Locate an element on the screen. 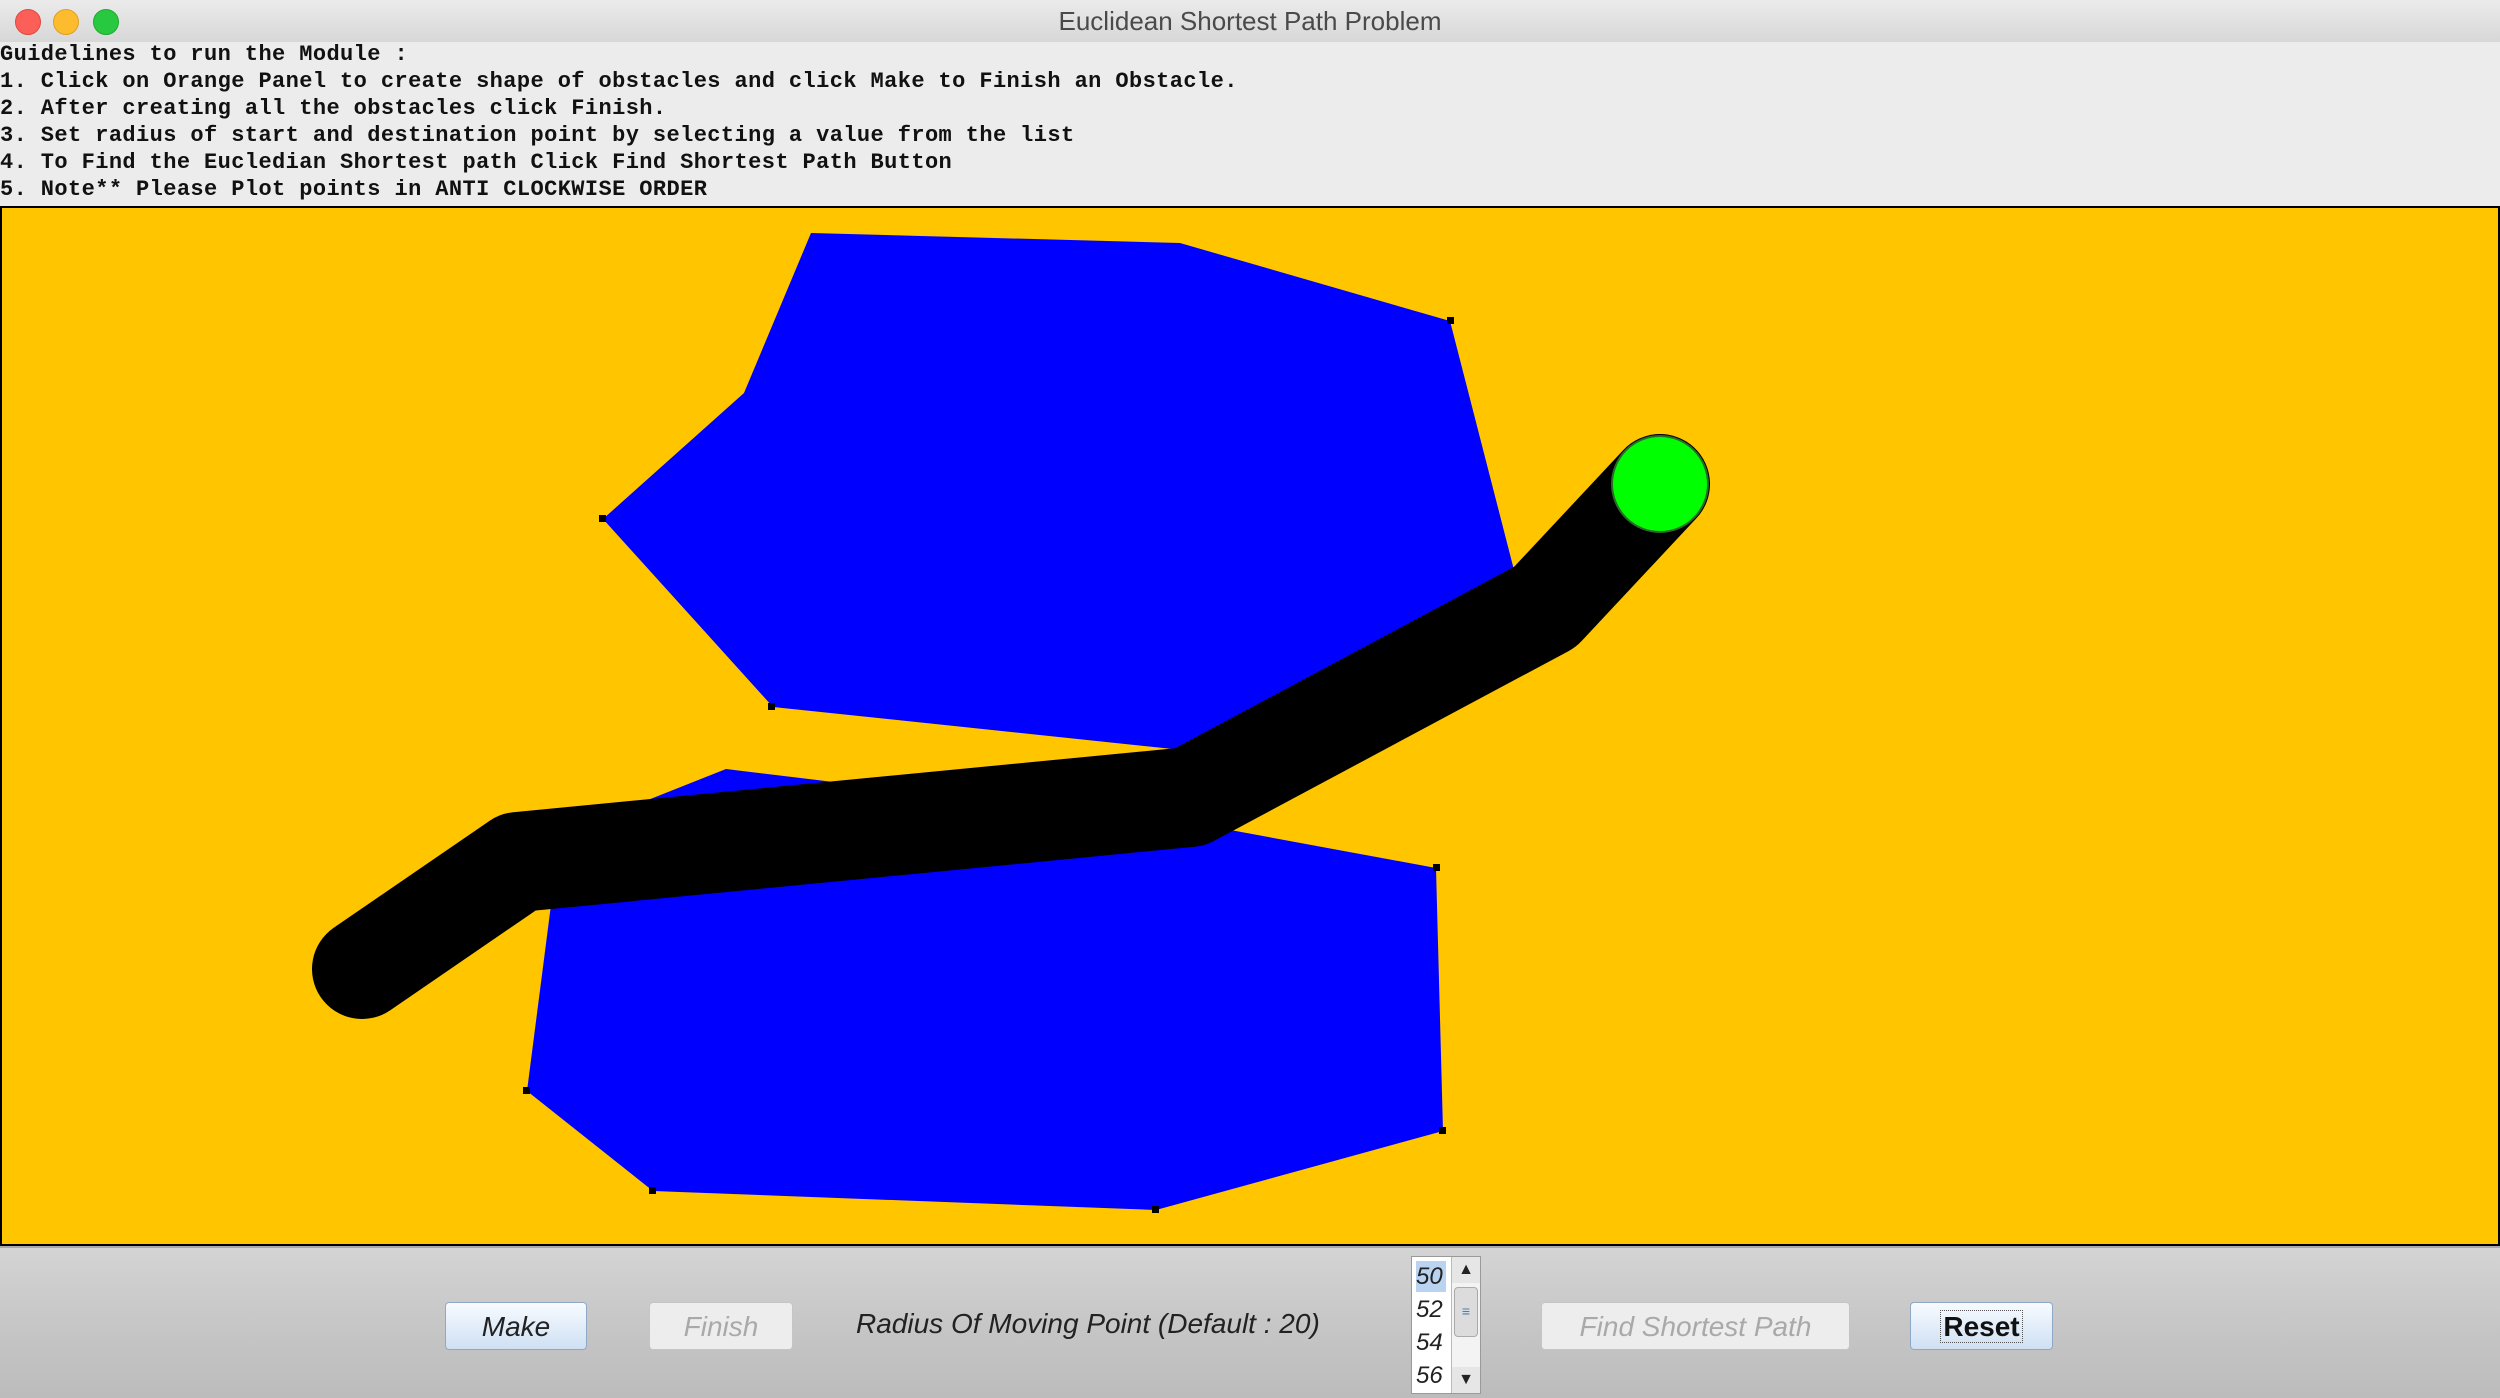 Image resolution: width=2500 pixels, height=1398 pixels. radius-option: 50 is located at coordinates (1431, 1276).